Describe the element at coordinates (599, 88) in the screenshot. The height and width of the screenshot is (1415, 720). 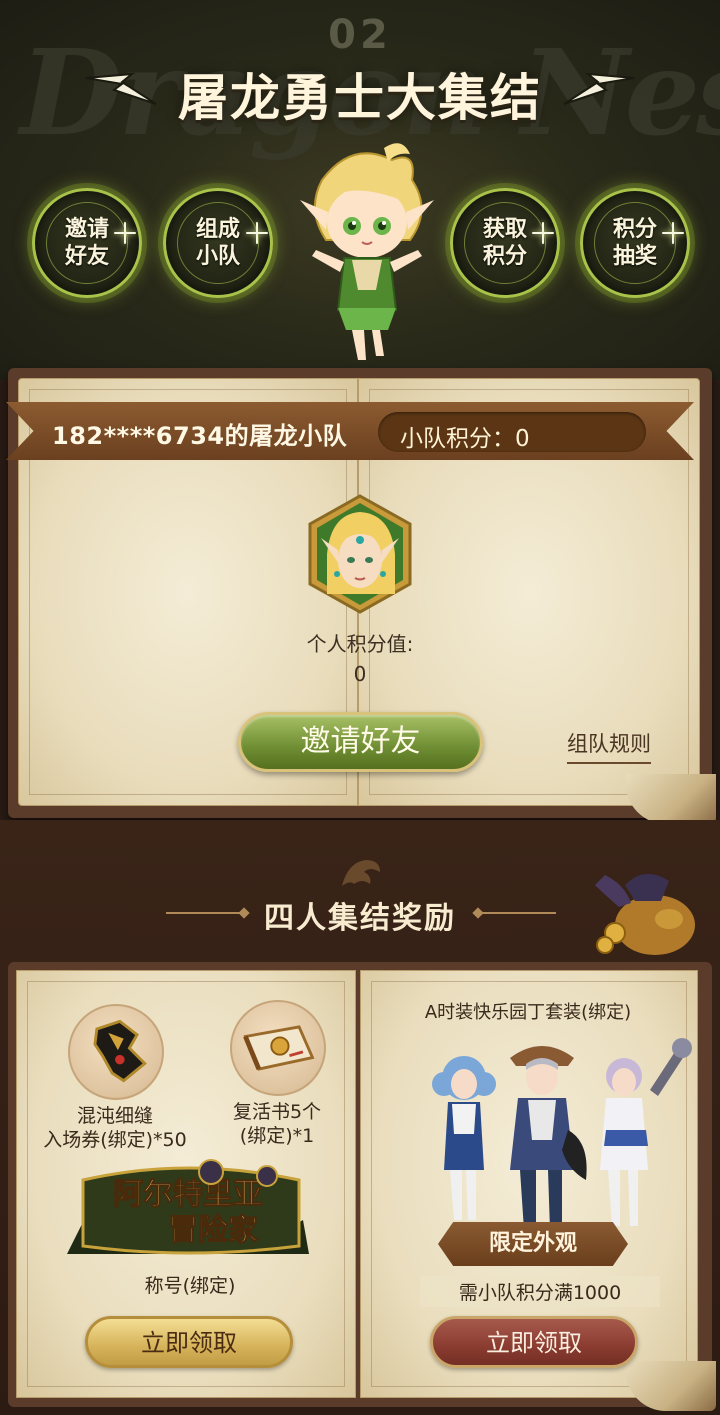
I see `lightning-icon` at that location.